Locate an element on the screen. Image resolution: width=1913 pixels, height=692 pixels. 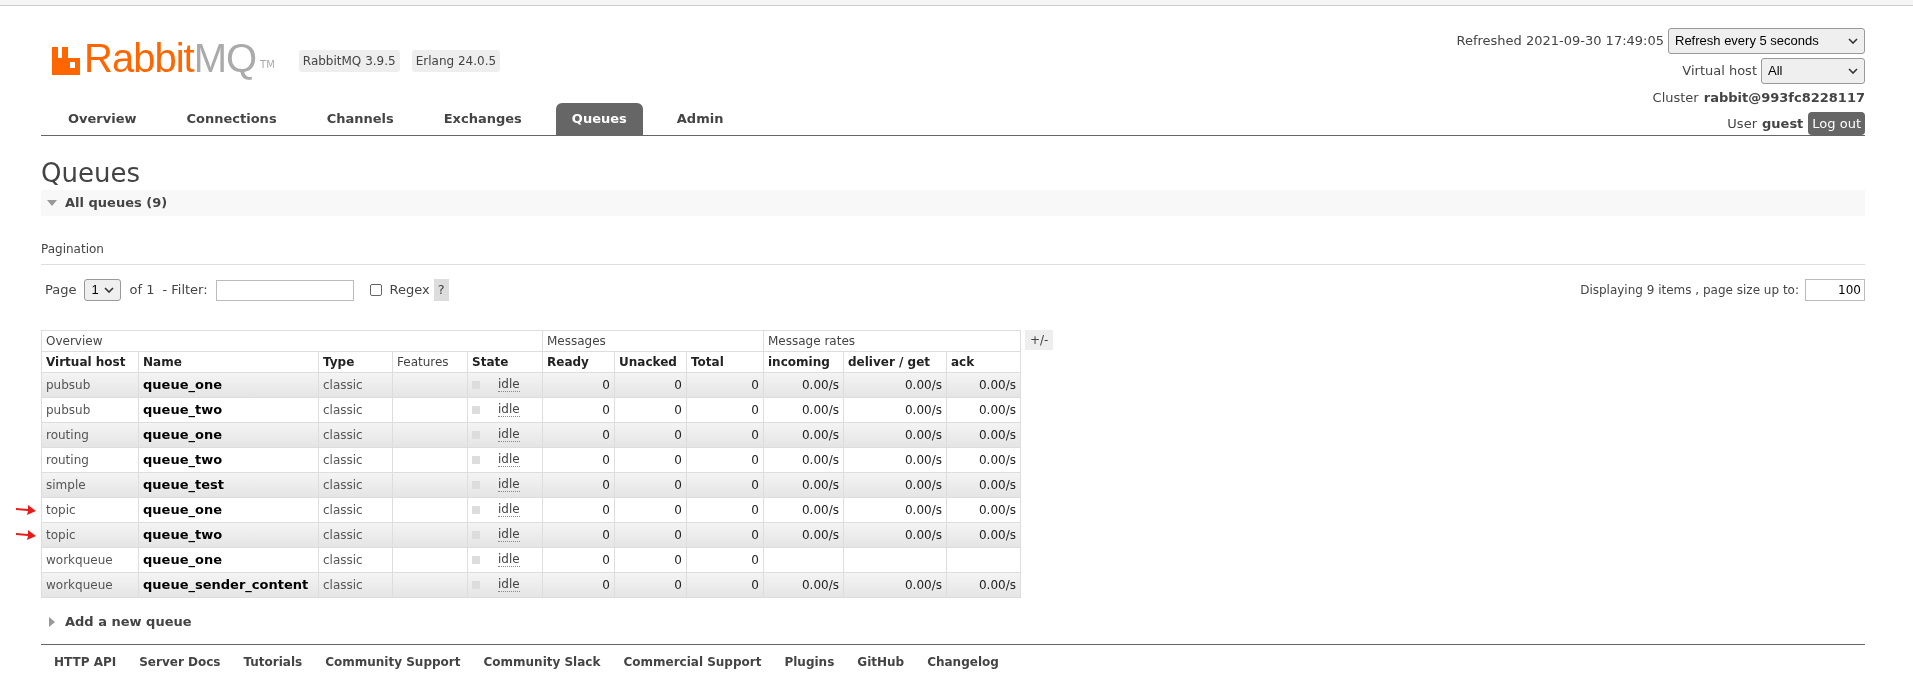
footer-link: HTTP API is located at coordinates (85, 662).